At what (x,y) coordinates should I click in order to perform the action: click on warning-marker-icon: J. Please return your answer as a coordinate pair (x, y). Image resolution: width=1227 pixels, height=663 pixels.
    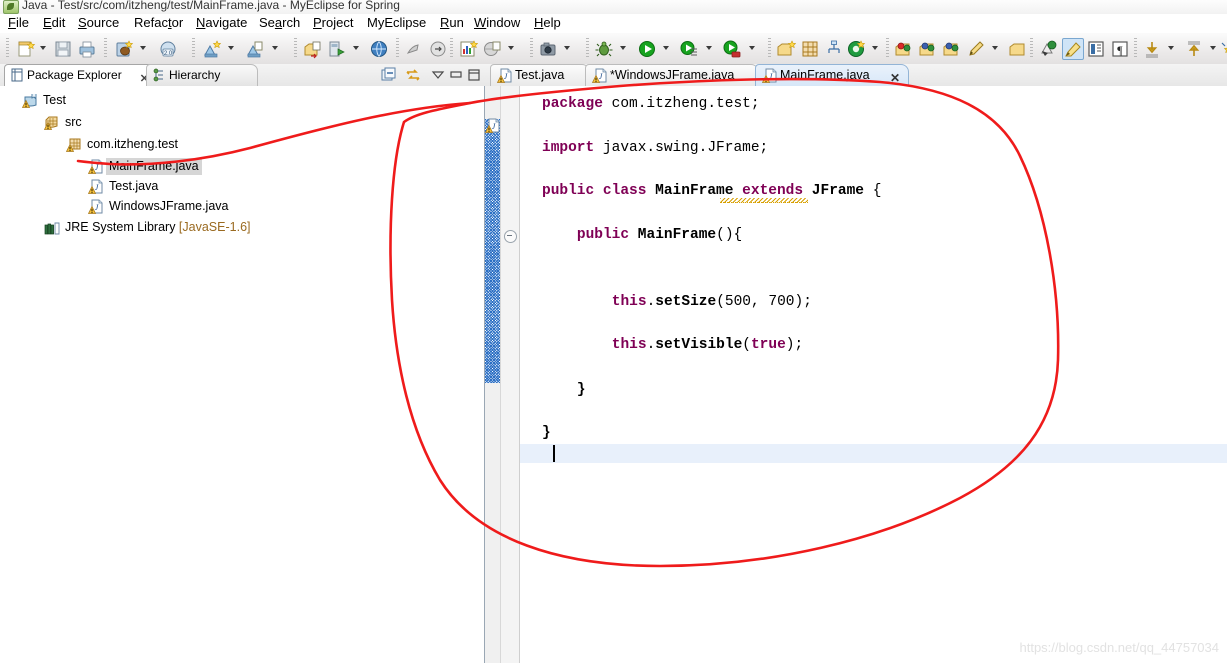
    Looking at the image, I should click on (492, 125).